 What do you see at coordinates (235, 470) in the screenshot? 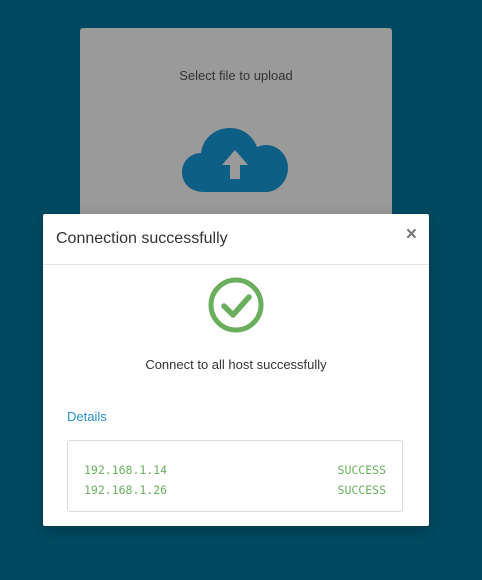
I see `host-row: 192.168.1.14 SUCCESS` at bounding box center [235, 470].